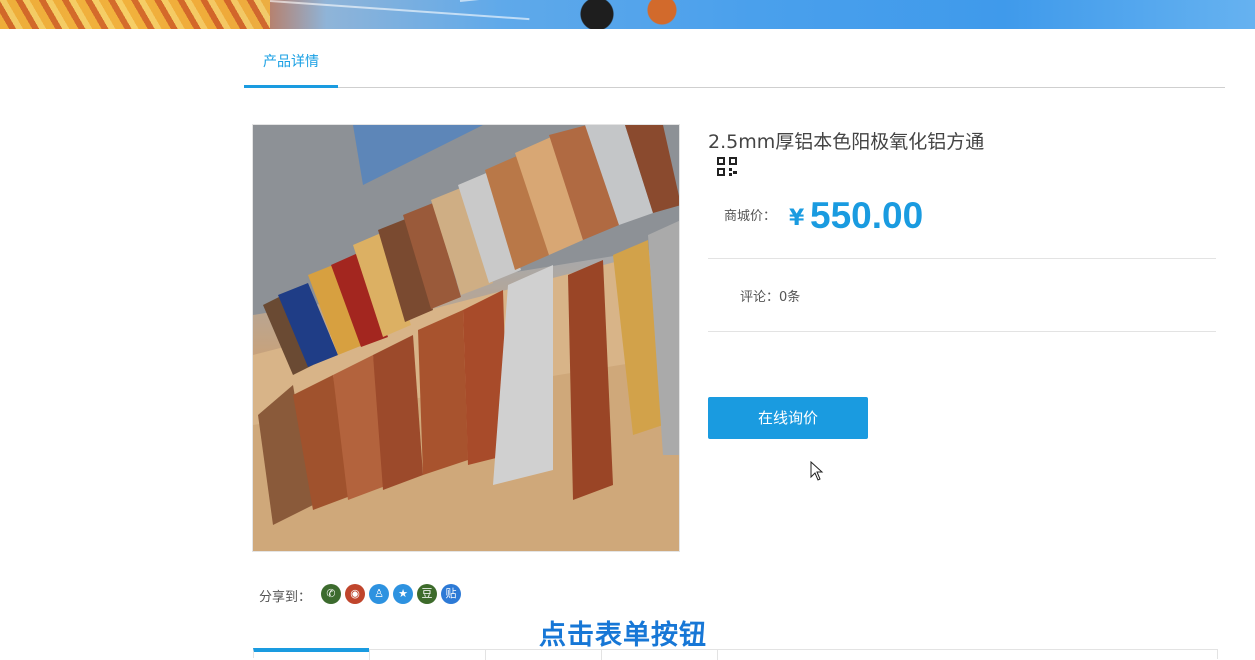  What do you see at coordinates (770, 295) in the screenshot?
I see `review-count: 评论：0条` at bounding box center [770, 295].